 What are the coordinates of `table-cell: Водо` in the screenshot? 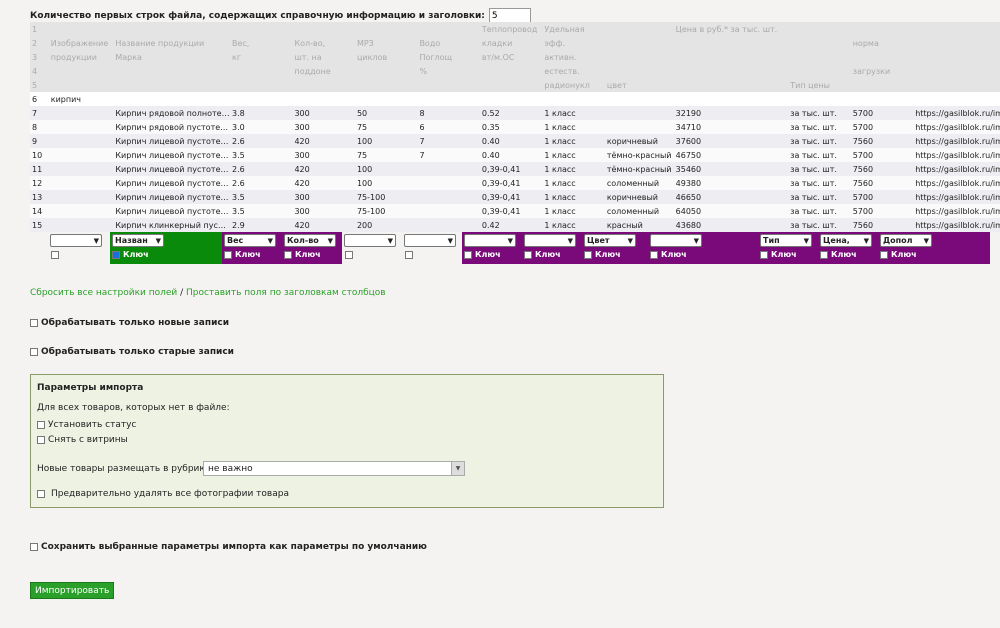 It's located at (448, 43).